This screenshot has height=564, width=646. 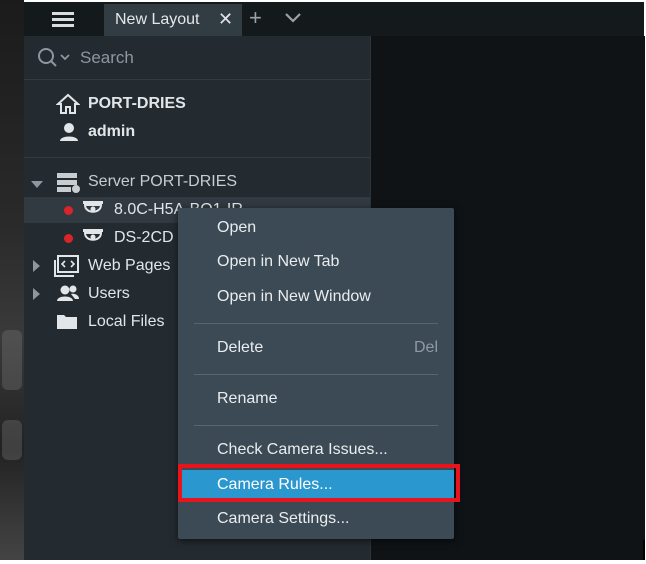 I want to click on system-info-row: PORT-DRIES, so click(x=205, y=106).